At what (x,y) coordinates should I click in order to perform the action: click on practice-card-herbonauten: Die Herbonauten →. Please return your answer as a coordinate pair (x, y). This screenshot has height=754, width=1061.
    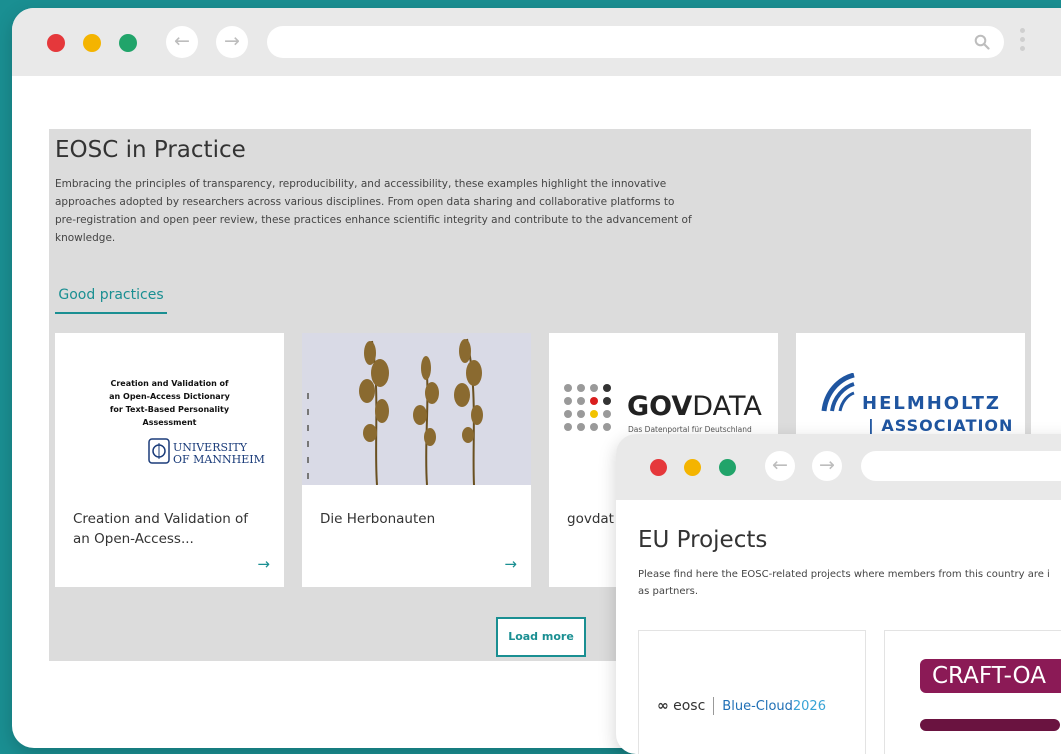
    Looking at the image, I should click on (416, 460).